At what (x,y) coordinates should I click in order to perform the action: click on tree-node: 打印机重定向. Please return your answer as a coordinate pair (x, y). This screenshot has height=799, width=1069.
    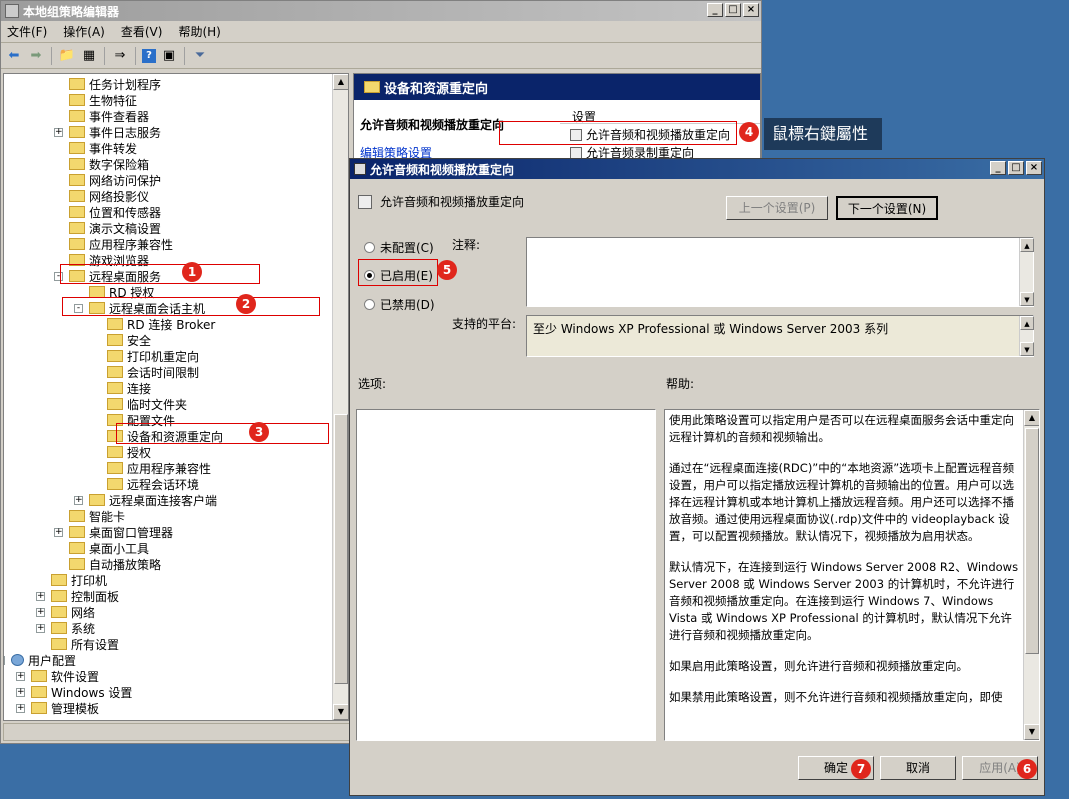
    Looking at the image, I should click on (145, 356).